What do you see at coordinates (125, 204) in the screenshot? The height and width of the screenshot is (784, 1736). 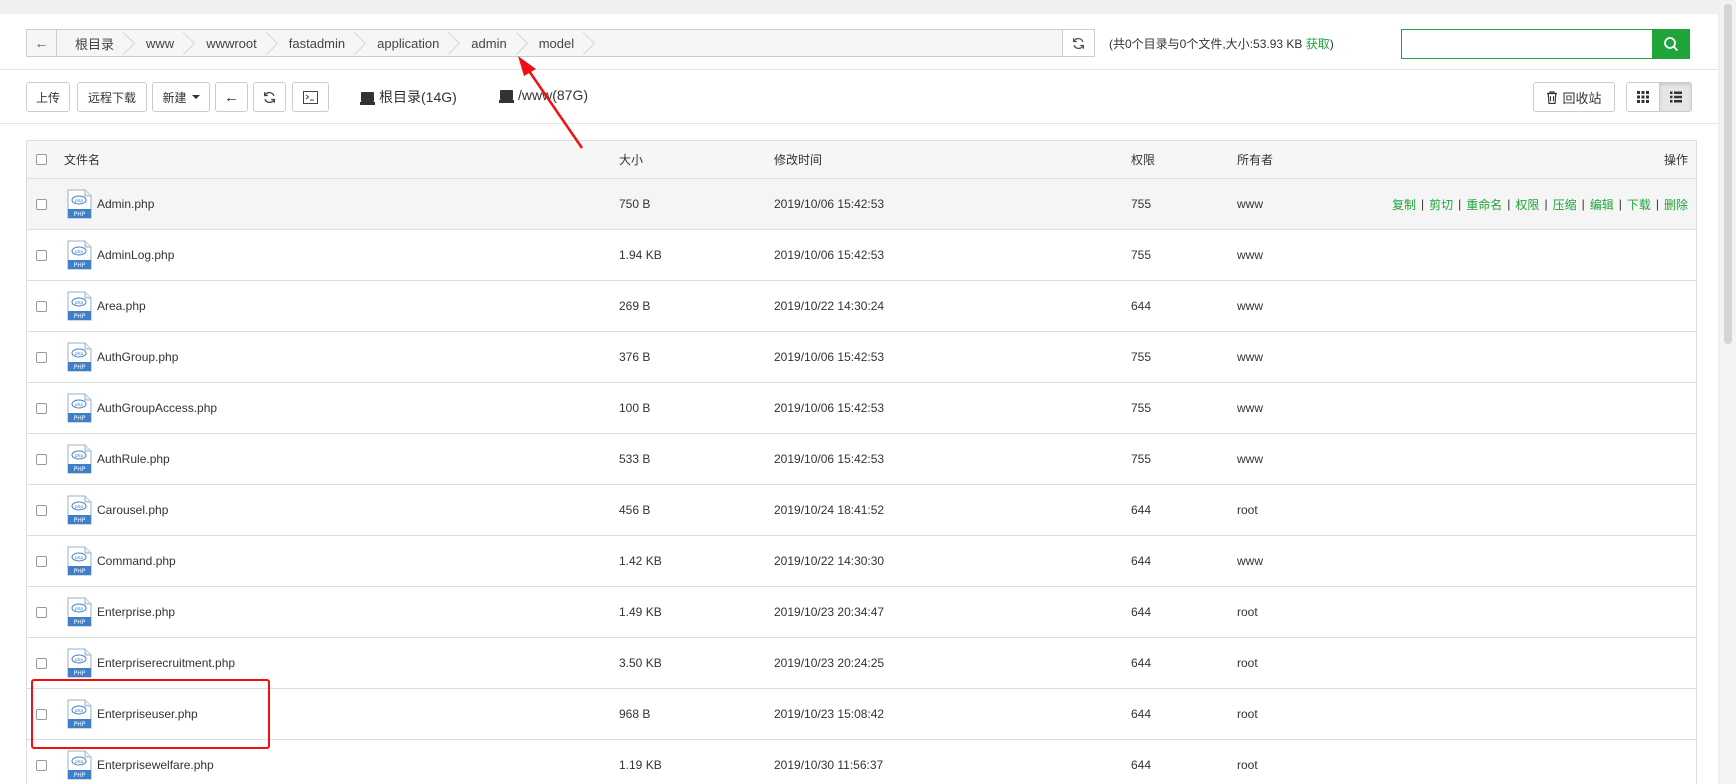 I see `file-name-link: Admin.php` at bounding box center [125, 204].